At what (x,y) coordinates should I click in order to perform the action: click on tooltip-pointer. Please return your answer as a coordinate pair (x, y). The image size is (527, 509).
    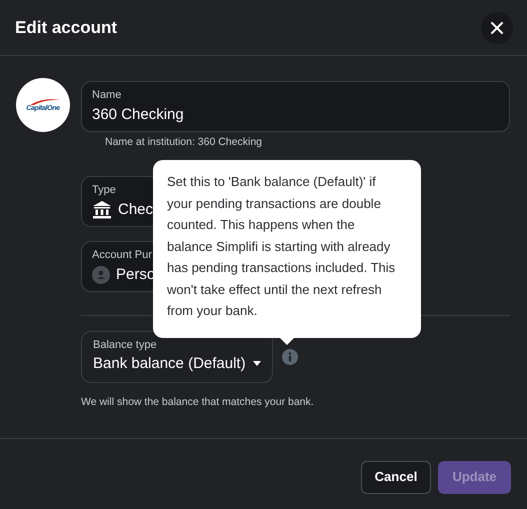
    Looking at the image, I should click on (287, 341).